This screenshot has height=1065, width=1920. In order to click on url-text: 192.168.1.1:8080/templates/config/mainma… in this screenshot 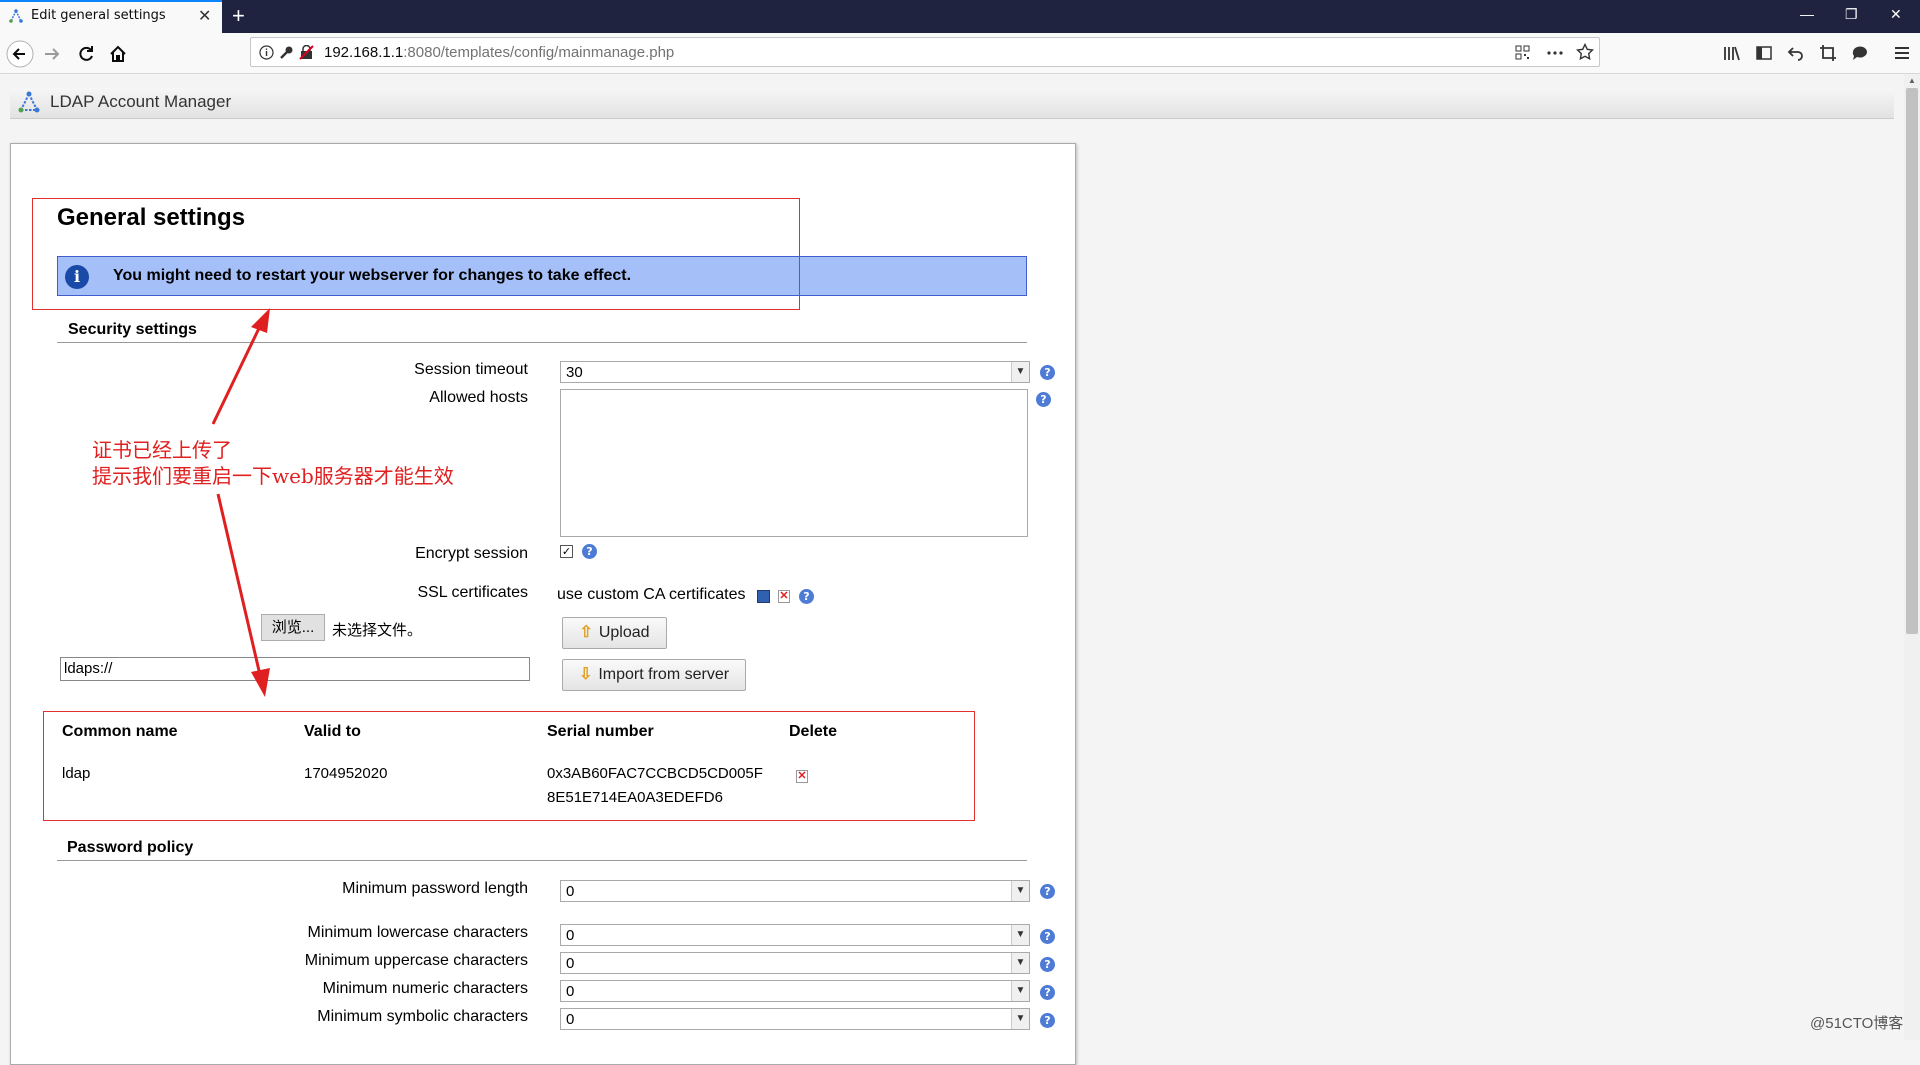, I will do `click(499, 52)`.